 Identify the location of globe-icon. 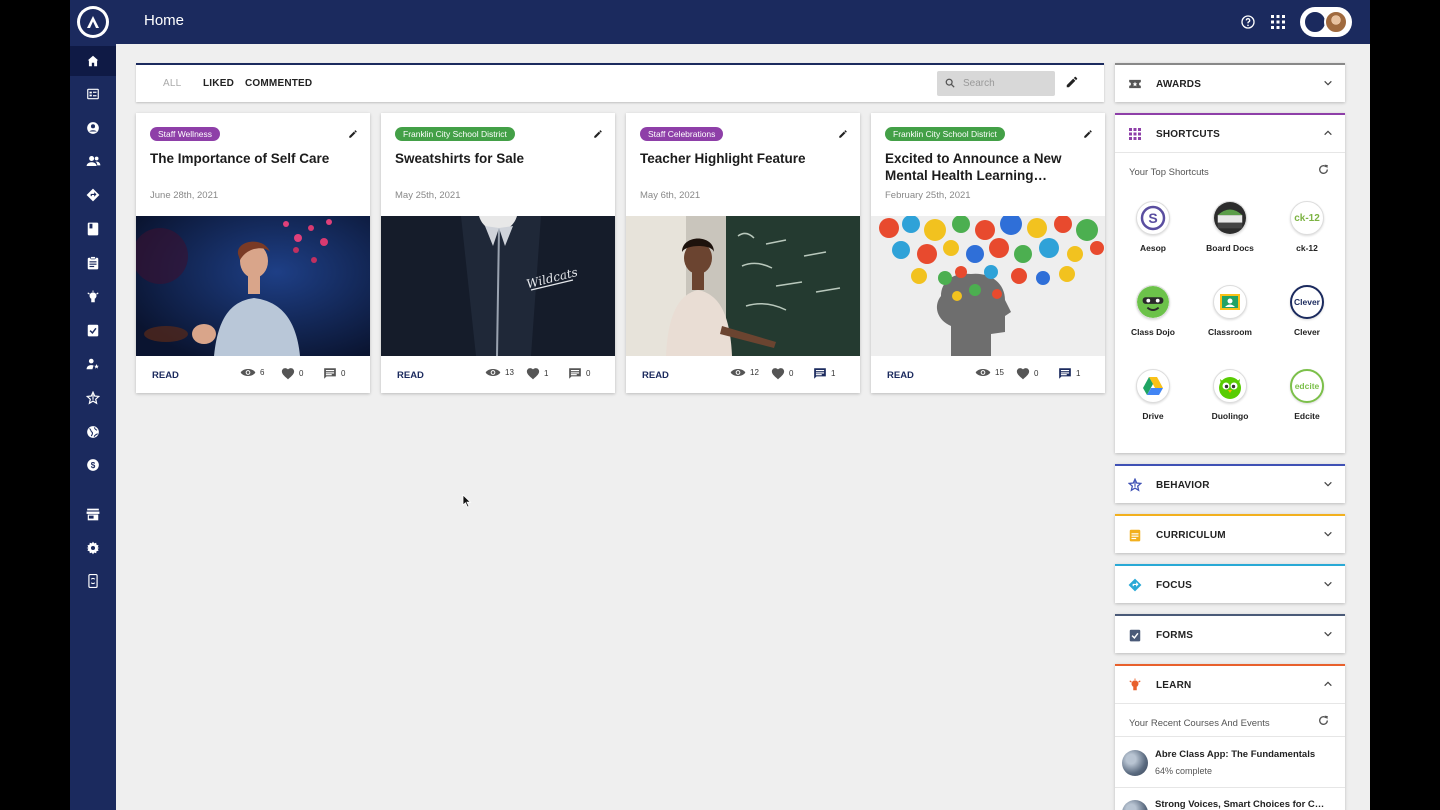
(93, 432).